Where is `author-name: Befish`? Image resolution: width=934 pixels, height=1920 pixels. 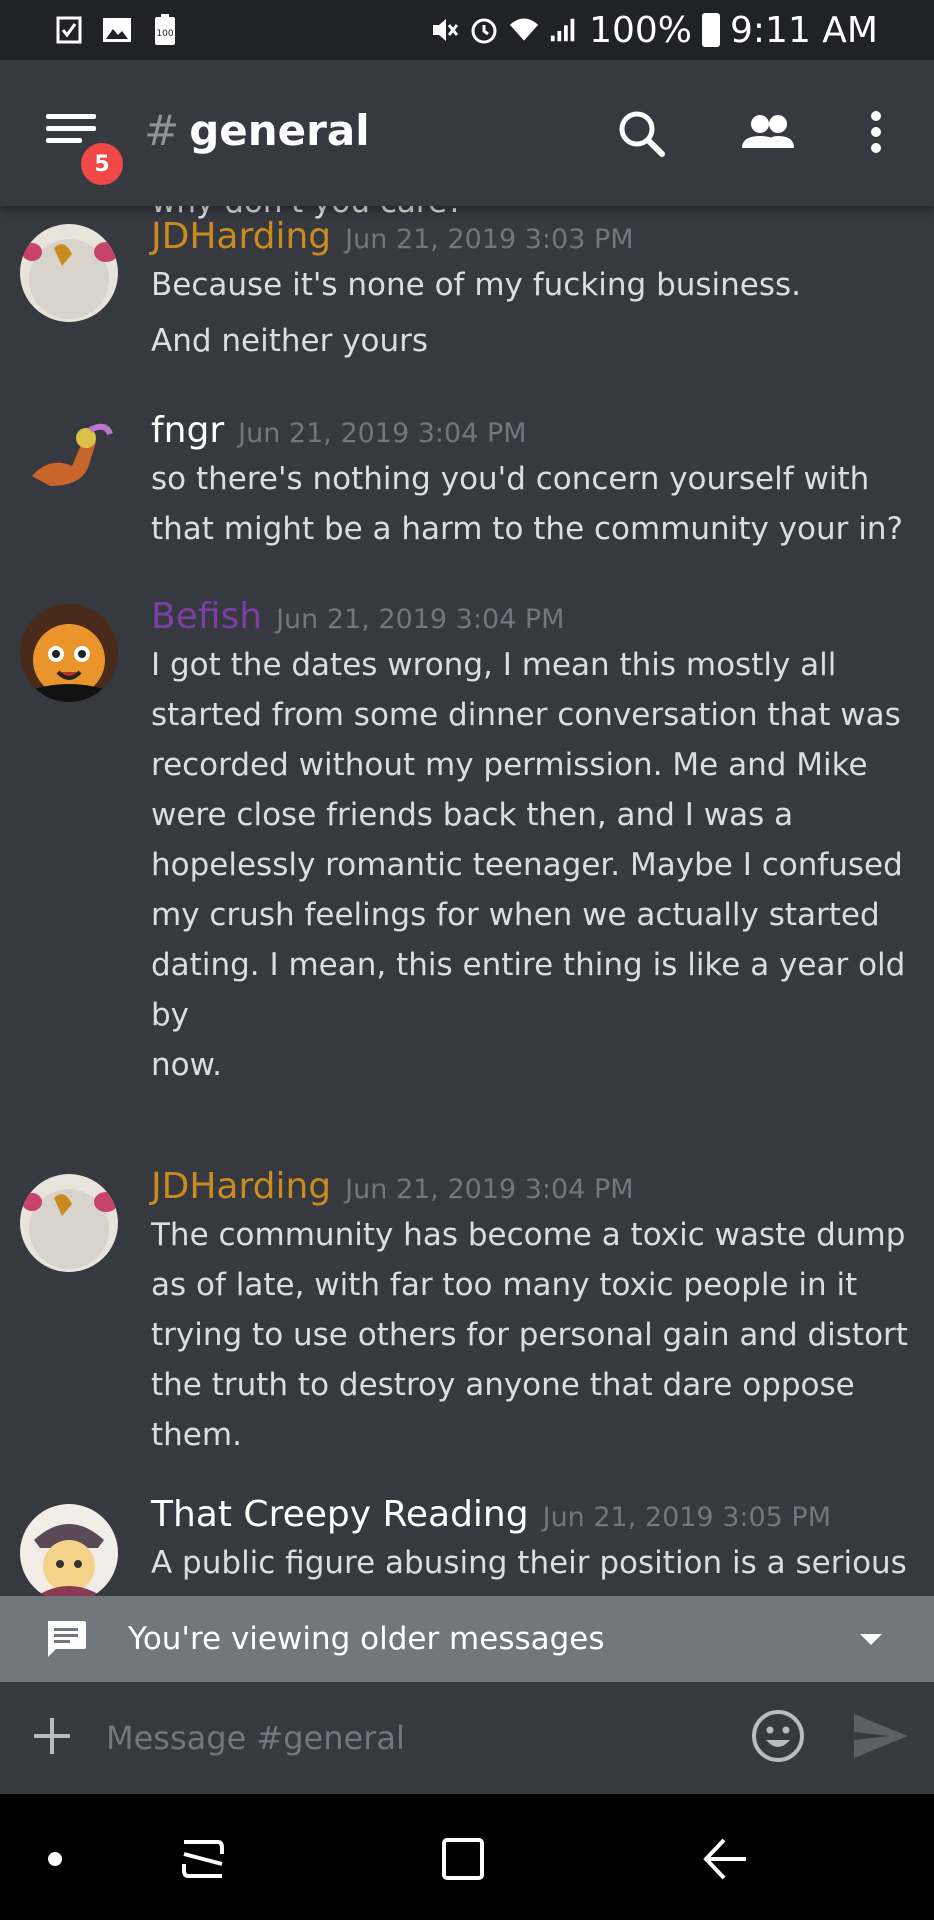 author-name: Befish is located at coordinates (206, 616).